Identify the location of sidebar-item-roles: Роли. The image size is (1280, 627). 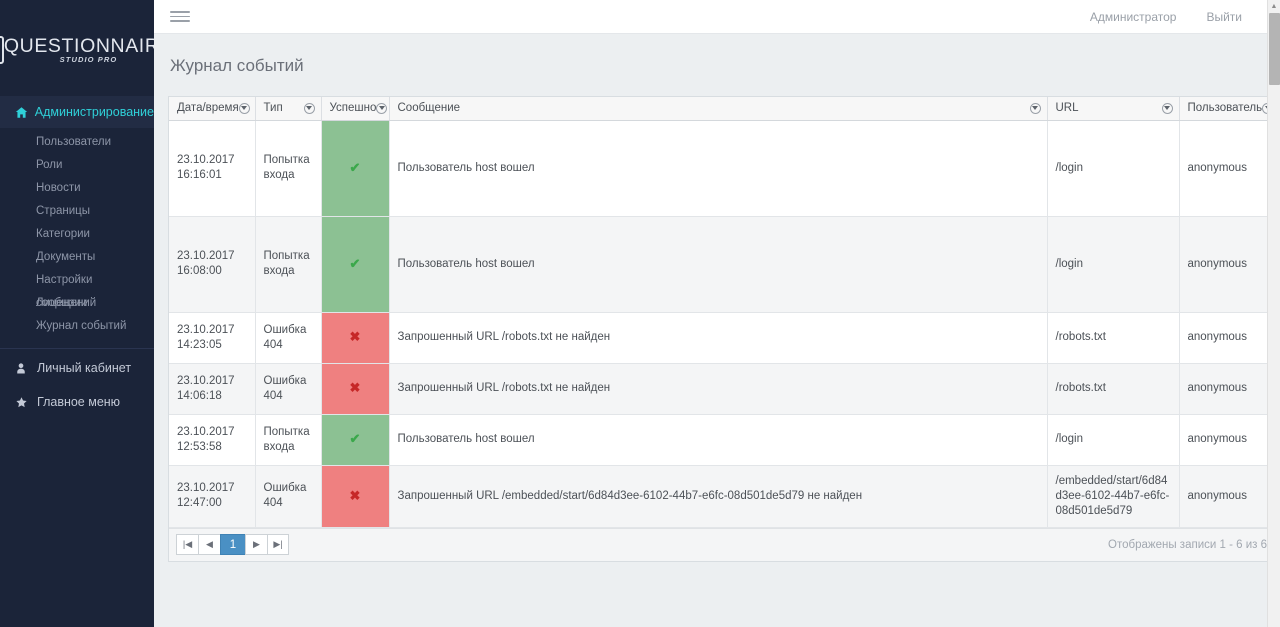
(77, 165).